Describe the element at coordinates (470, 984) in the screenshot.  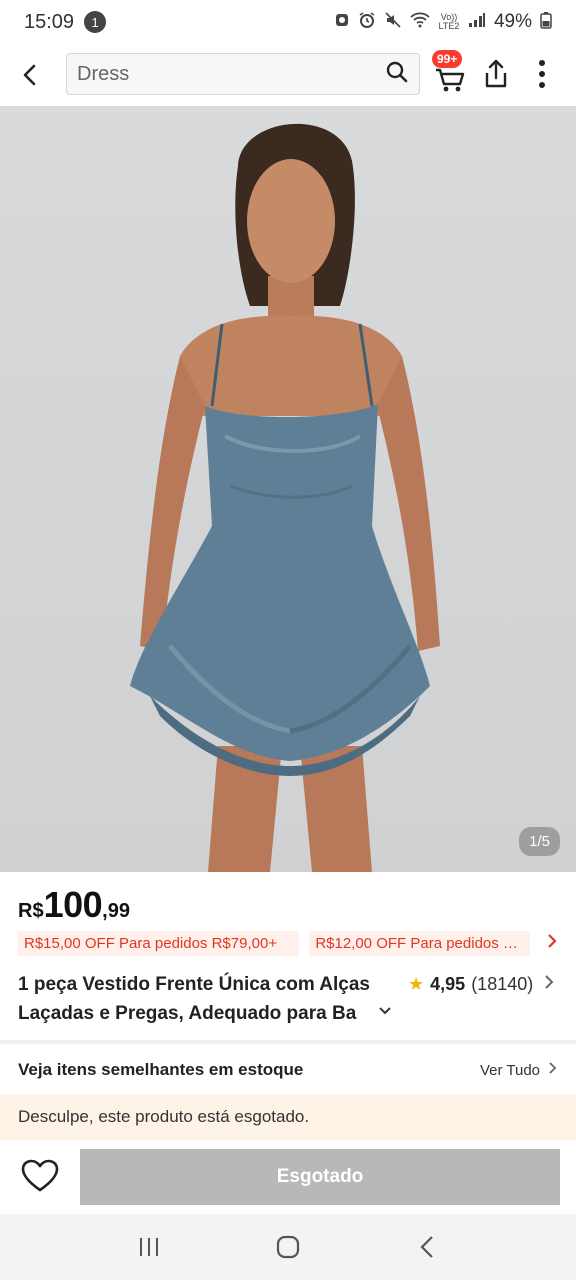
I see `product-rating: ★ 4,95 (18140)` at that location.